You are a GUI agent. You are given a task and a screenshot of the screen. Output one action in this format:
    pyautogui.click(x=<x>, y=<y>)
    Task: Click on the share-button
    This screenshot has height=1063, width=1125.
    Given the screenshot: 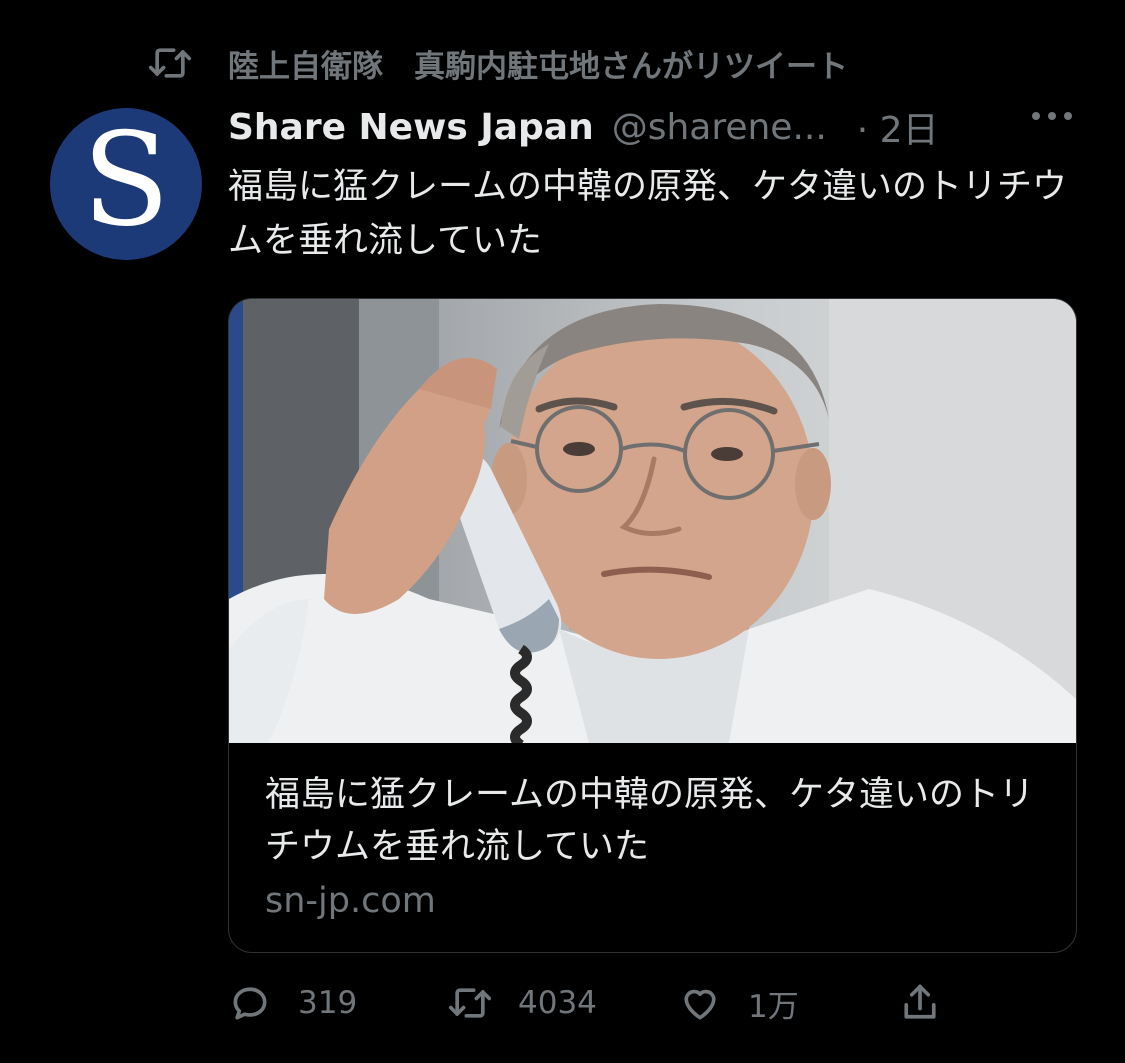 What is the action you would take?
    pyautogui.click(x=933, y=1003)
    